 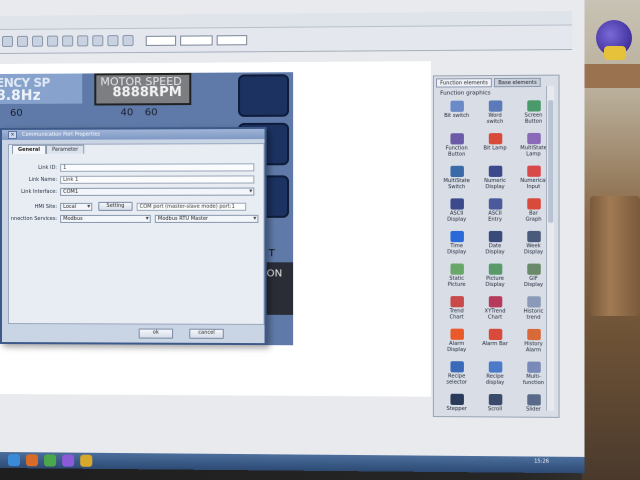 What do you see at coordinates (533, 409) in the screenshot?
I see `function-item-label: Slider` at bounding box center [533, 409].